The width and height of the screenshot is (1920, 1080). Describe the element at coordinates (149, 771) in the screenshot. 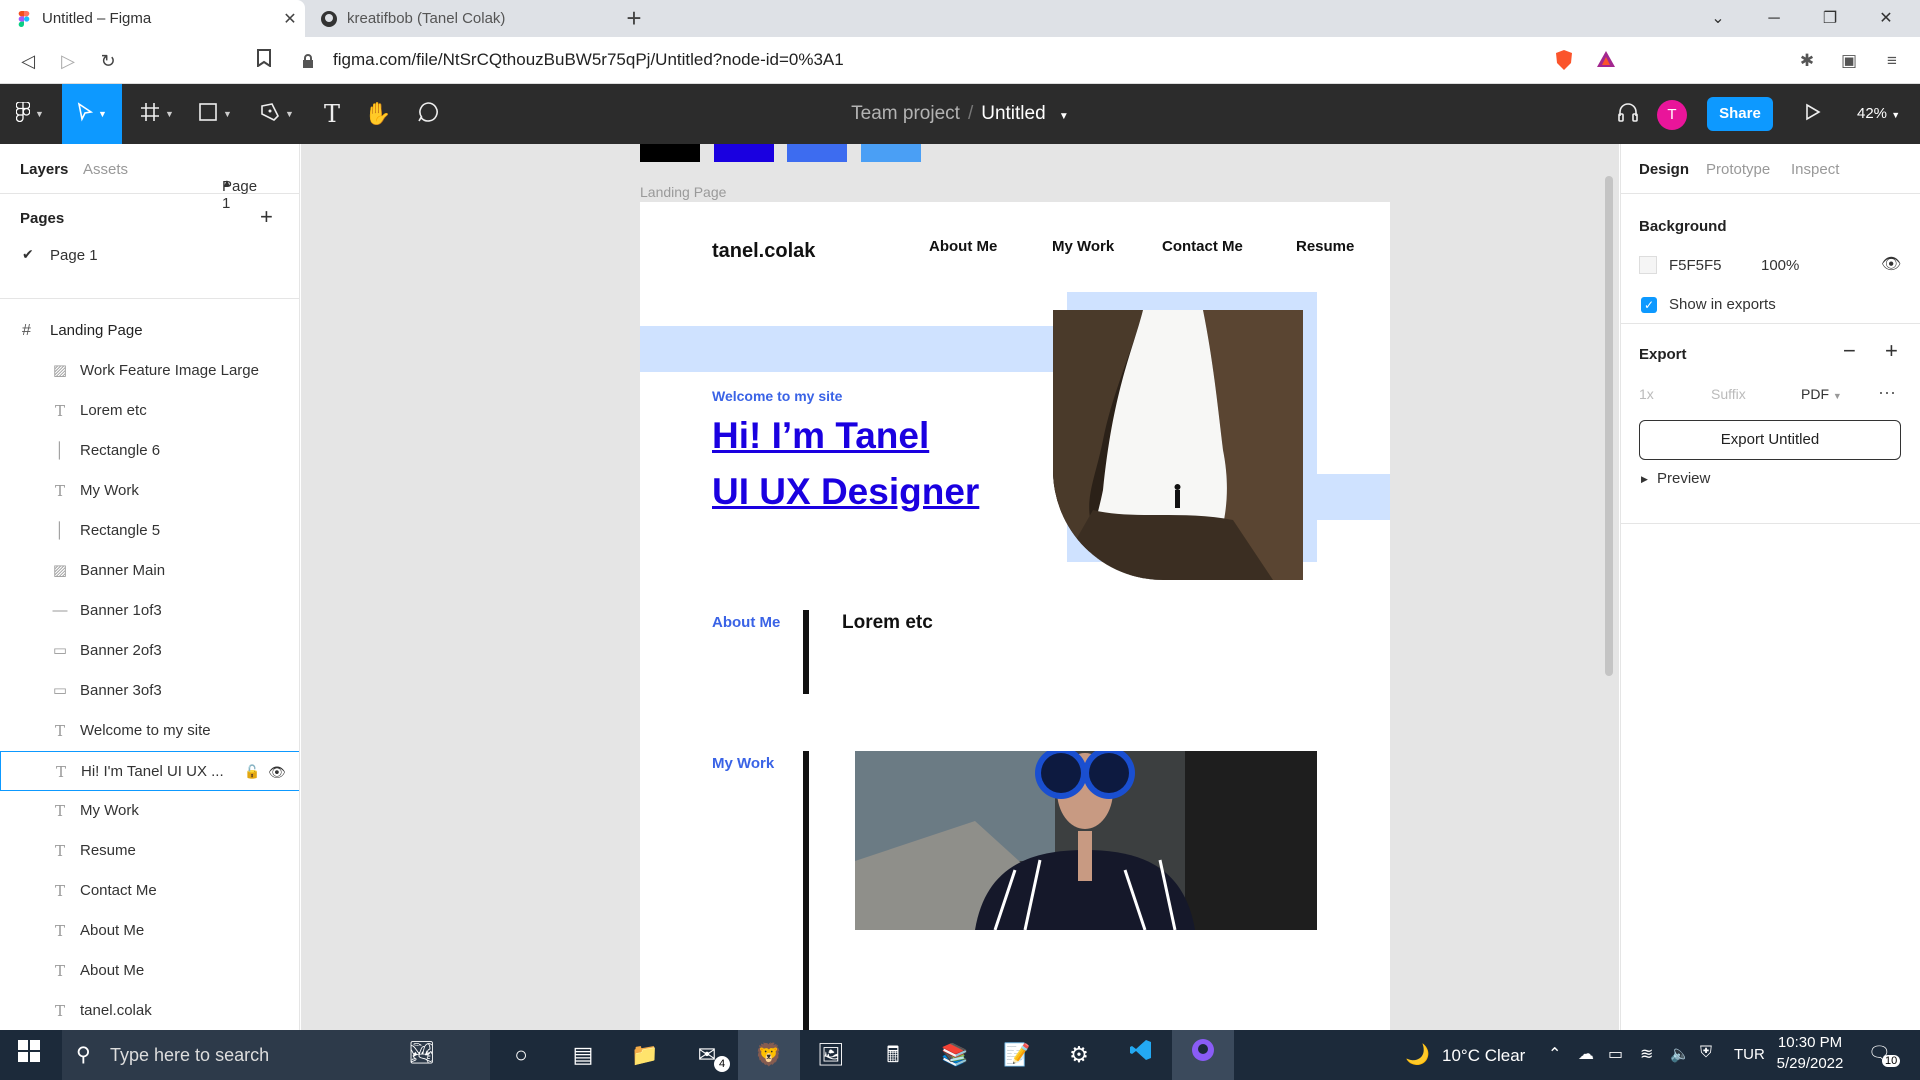

I see `layer-item: T Hi! I'm Tanel UI UX ... 🔓 👁` at that location.